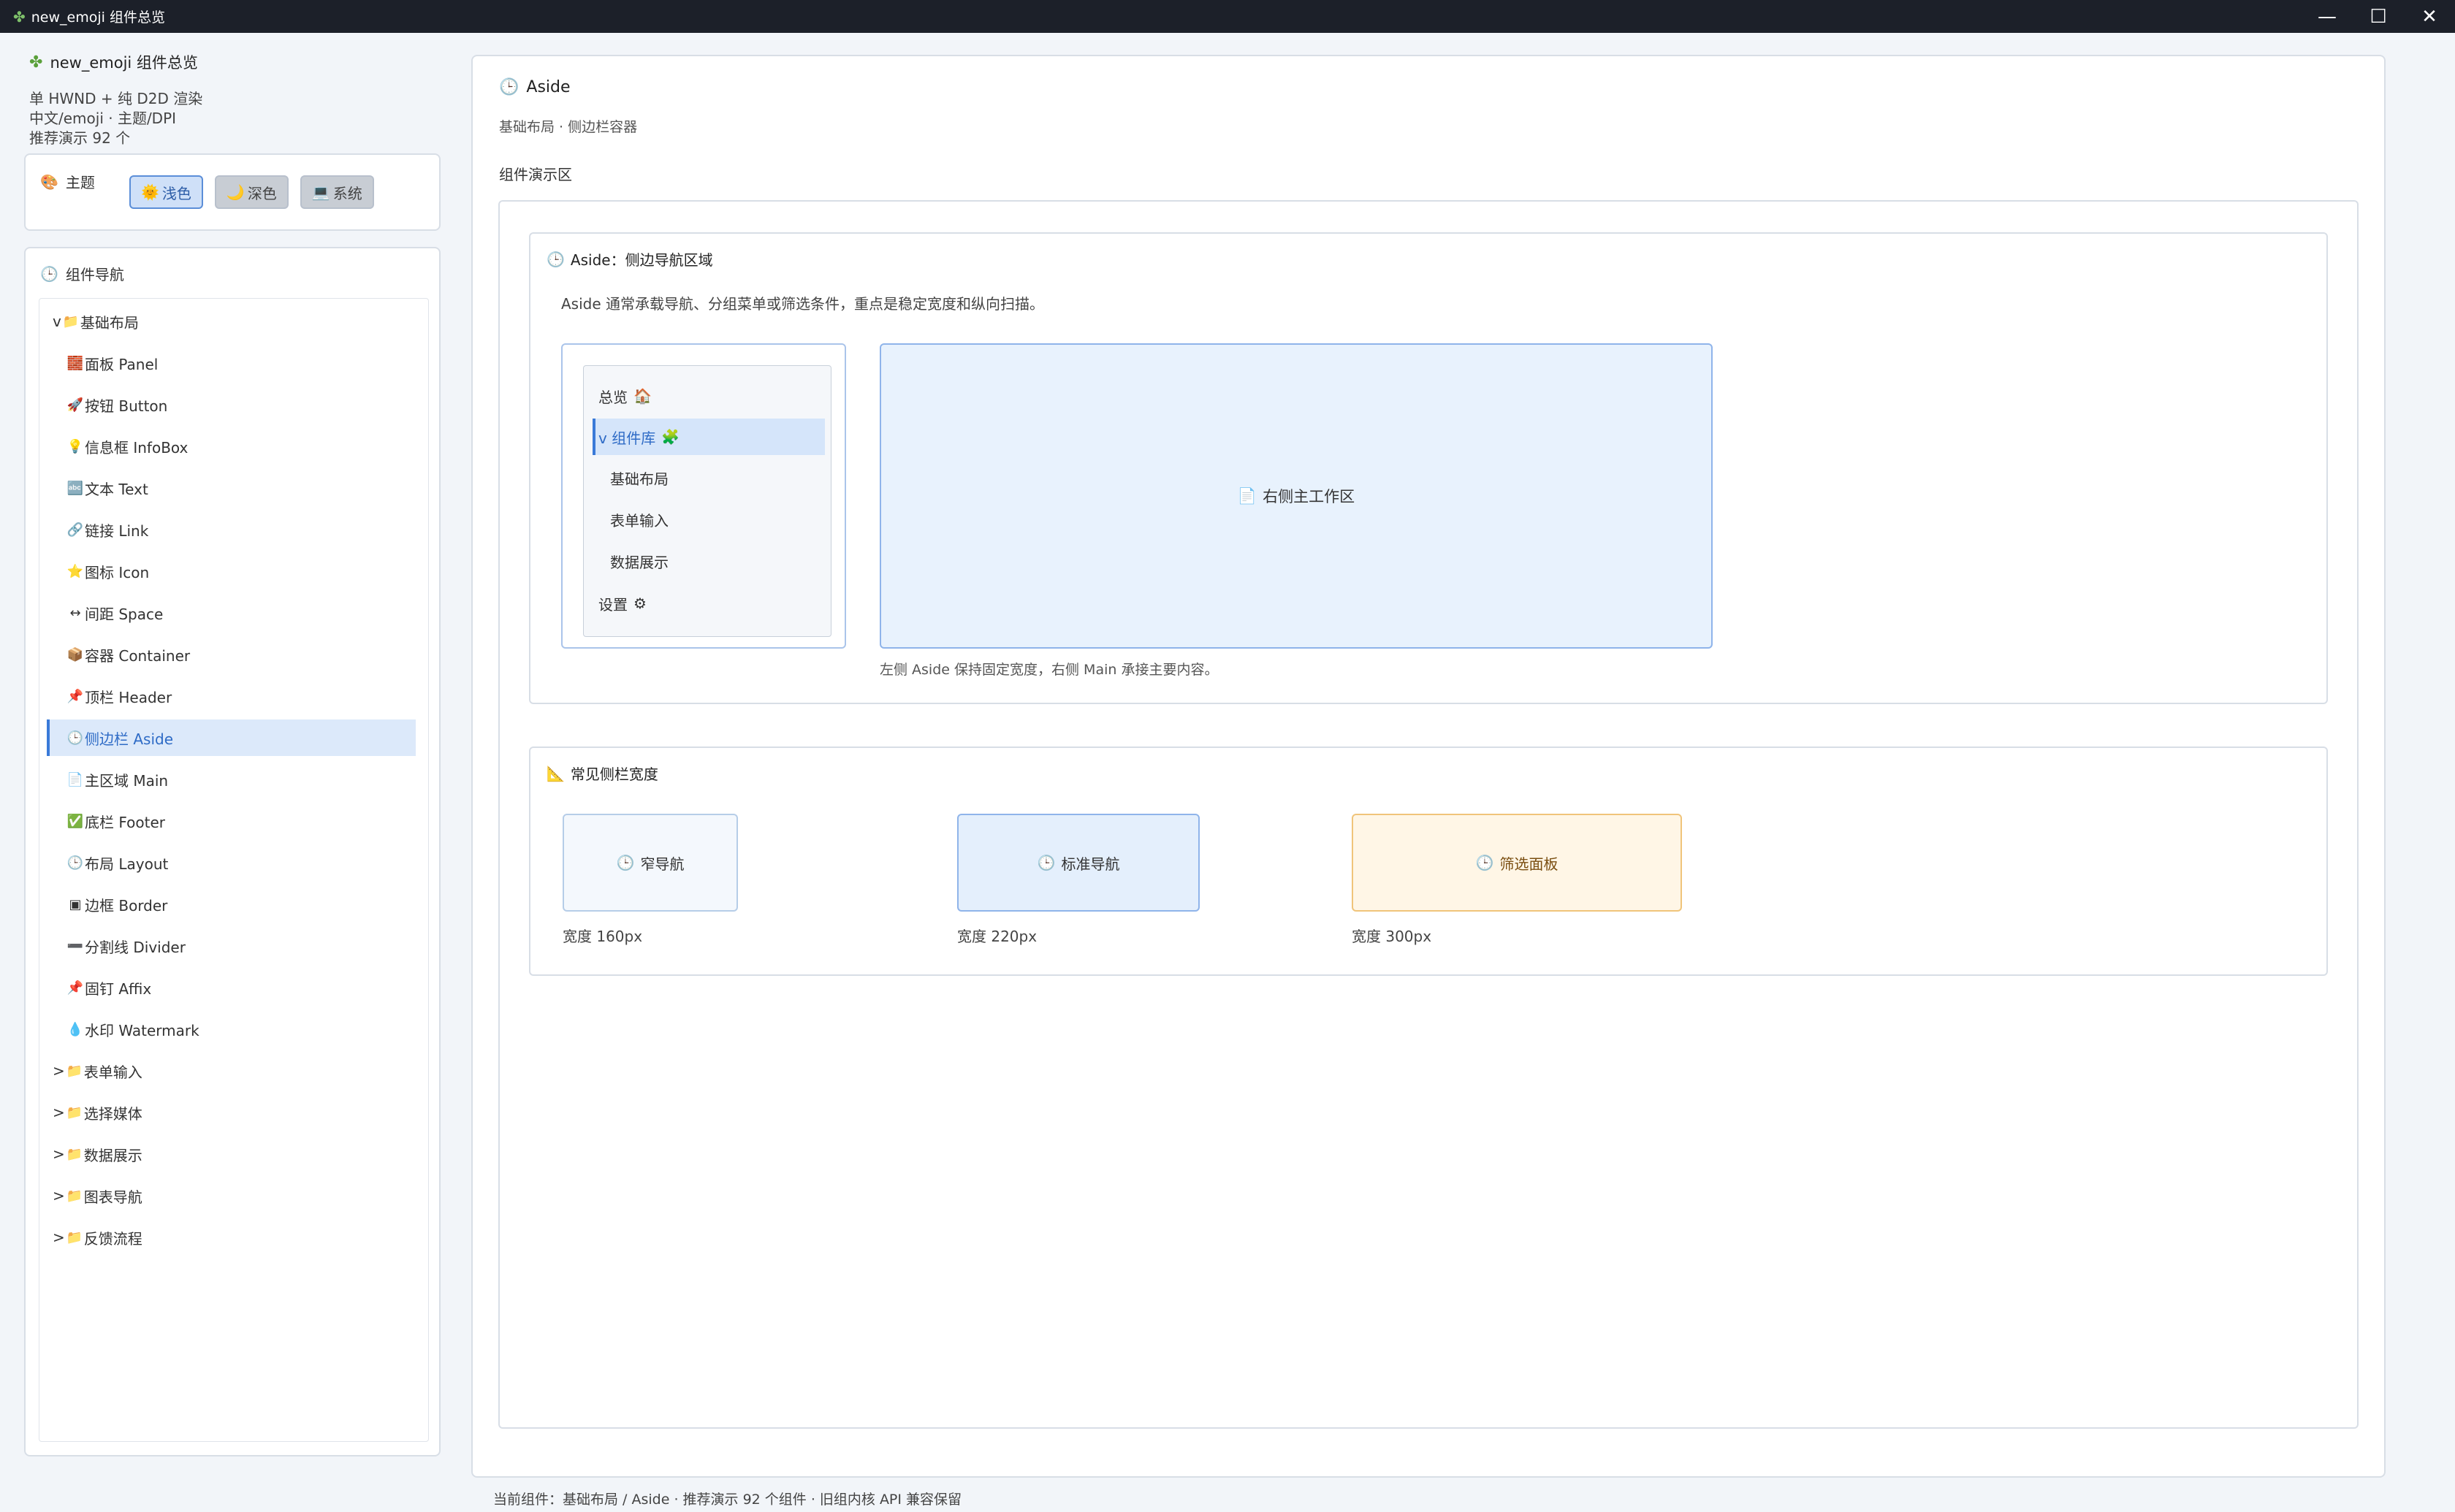 The image size is (2455, 1512). Describe the element at coordinates (124, 614) in the screenshot. I see `nav-item-label: 间距 Space` at that location.